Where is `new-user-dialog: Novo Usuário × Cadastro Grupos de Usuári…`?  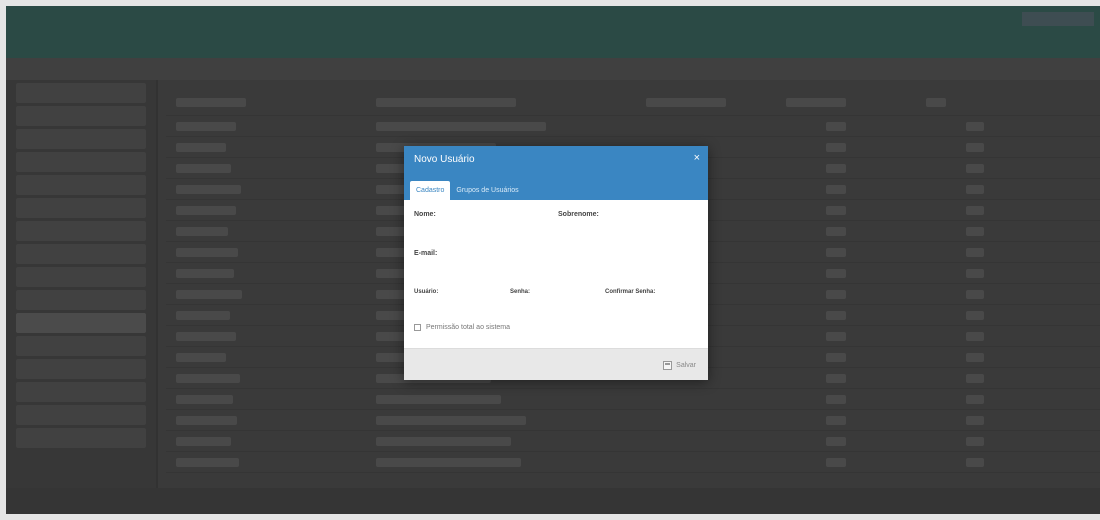
new-user-dialog: Novo Usuário × Cadastro Grupos de Usuári… is located at coordinates (556, 263).